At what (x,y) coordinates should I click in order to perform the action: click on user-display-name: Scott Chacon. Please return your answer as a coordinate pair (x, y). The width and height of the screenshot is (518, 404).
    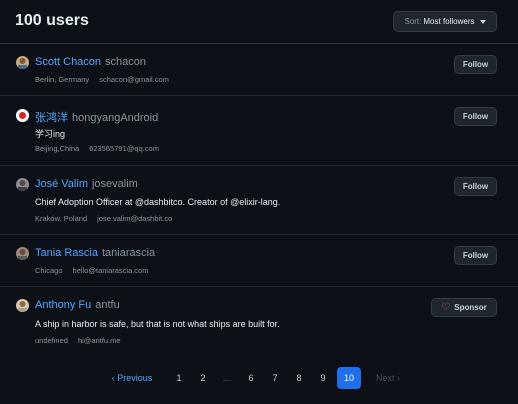
    Looking at the image, I should click on (68, 62).